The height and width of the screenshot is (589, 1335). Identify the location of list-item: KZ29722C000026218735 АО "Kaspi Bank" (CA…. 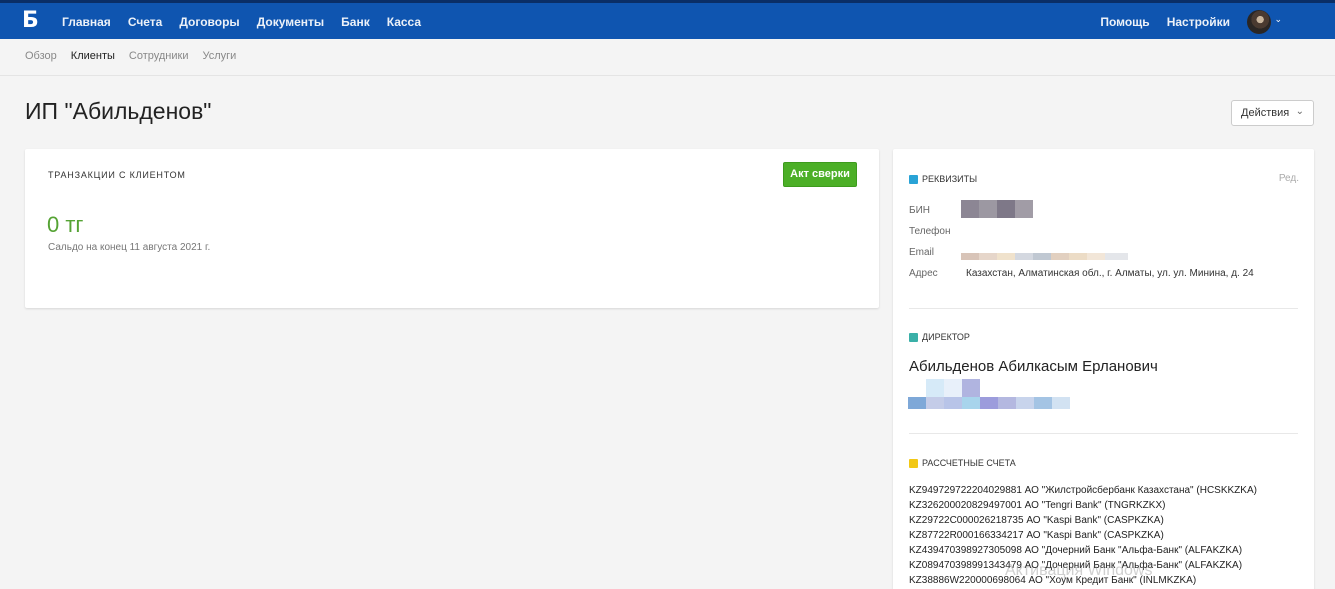
(1036, 520).